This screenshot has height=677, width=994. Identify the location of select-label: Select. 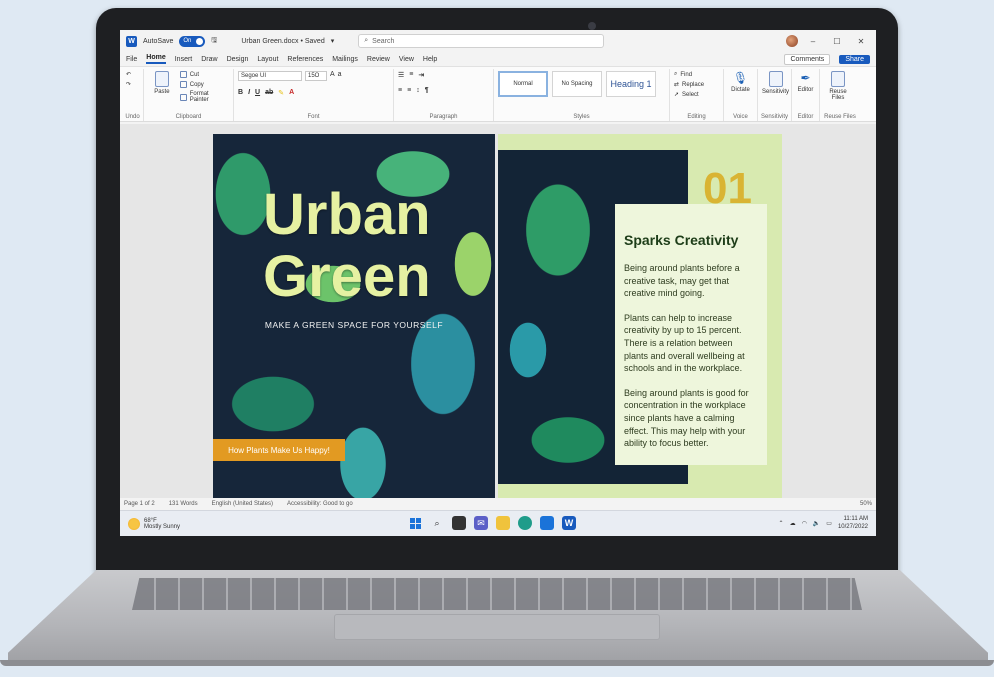
(690, 94).